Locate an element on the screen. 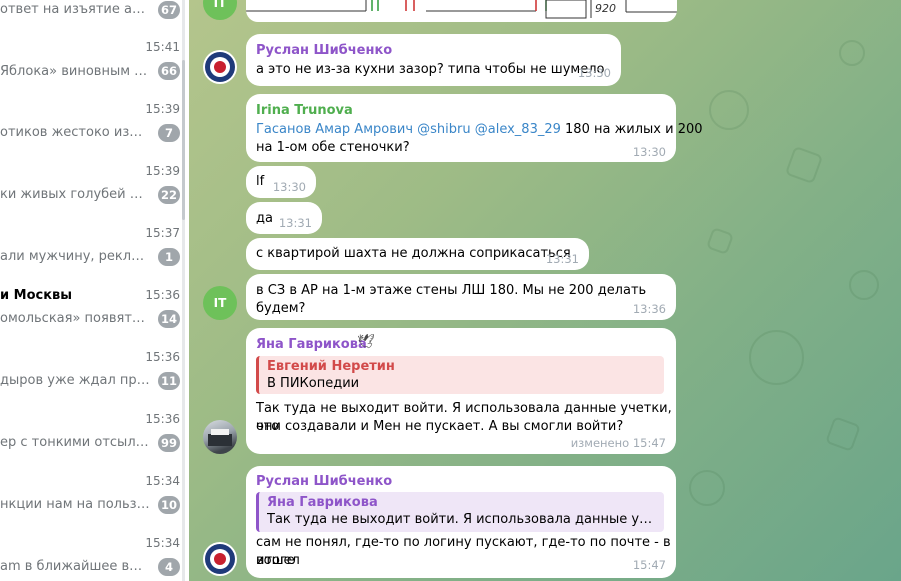  message-time: изменено 15:47 is located at coordinates (618, 443).